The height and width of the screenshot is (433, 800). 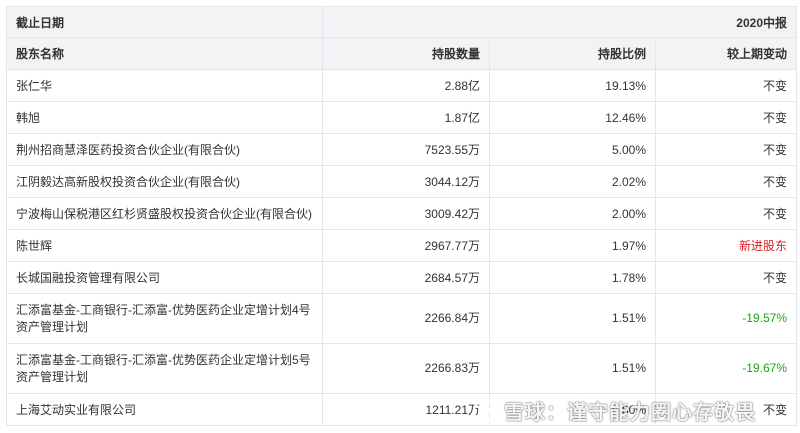 I want to click on holding-ratio: 5.00%, so click(x=572, y=149).